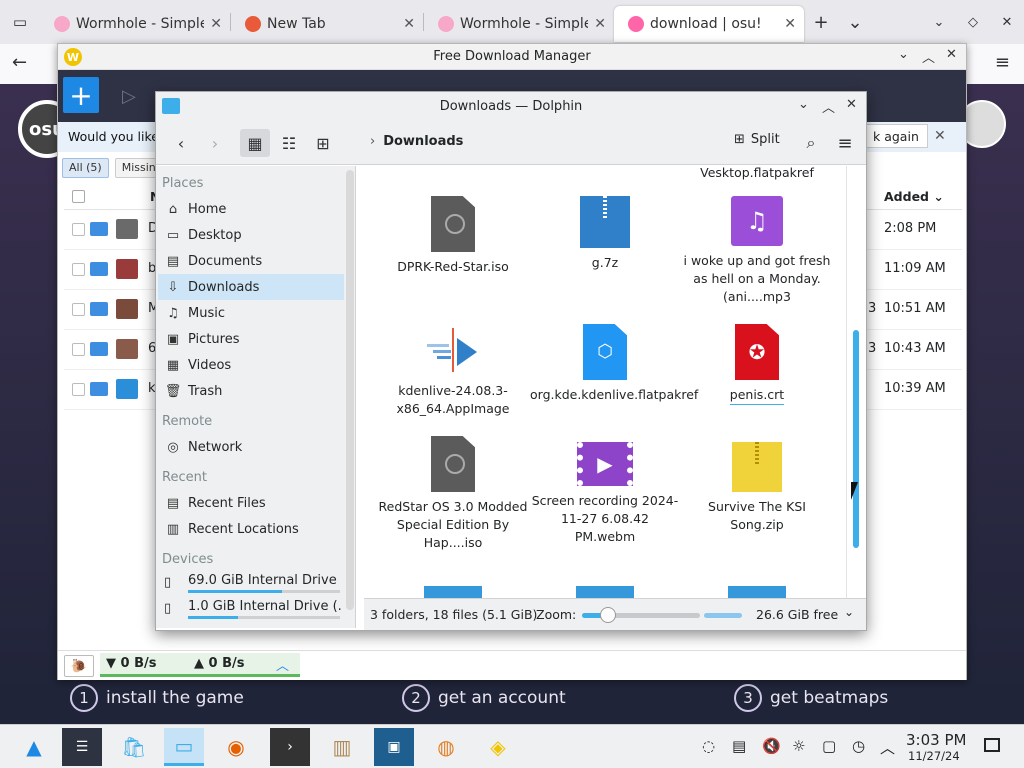 The width and height of the screenshot is (1024, 768). What do you see at coordinates (856, 439) in the screenshot?
I see `scrollbar-thumb` at bounding box center [856, 439].